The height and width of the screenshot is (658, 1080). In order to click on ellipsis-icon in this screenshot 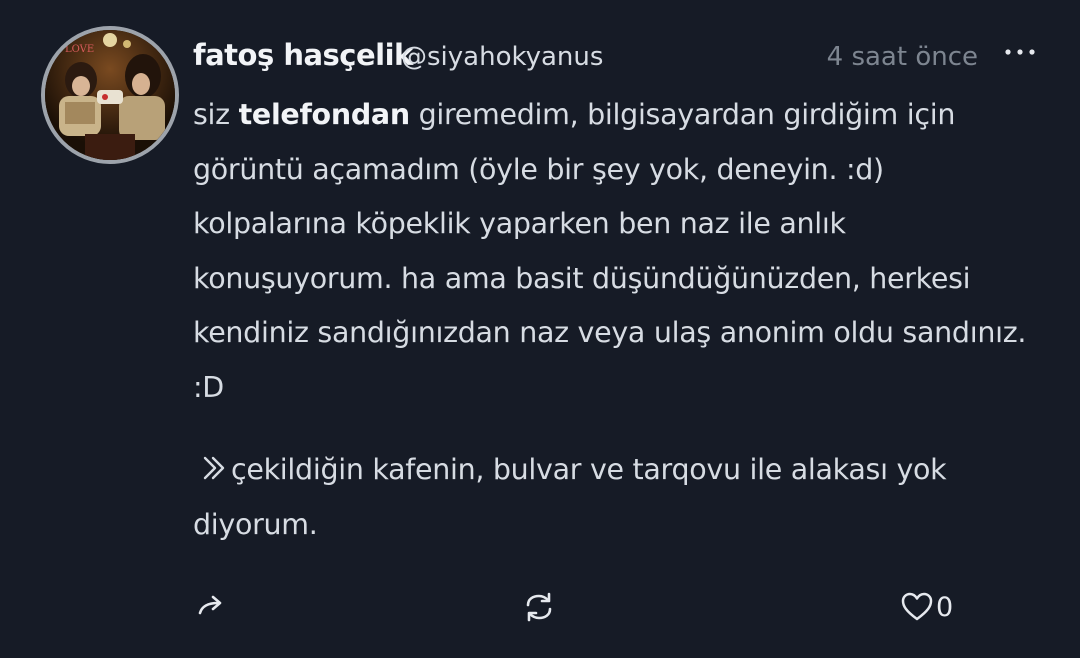, I will do `click(1020, 53)`.